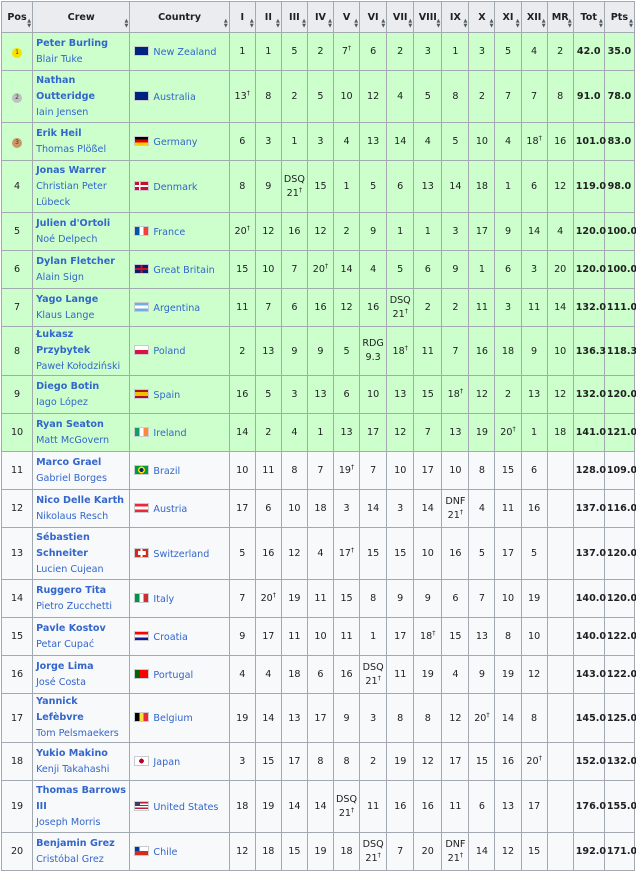 The image size is (636, 871). I want to click on header-race-ix: IX ▲ ▼, so click(455, 17).